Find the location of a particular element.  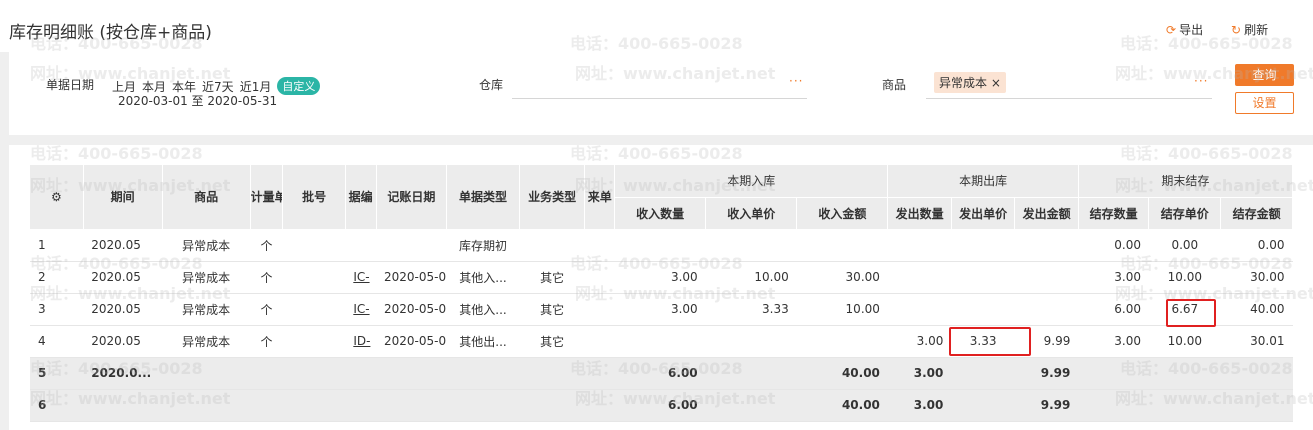

query-button: 查询 is located at coordinates (1264, 75).